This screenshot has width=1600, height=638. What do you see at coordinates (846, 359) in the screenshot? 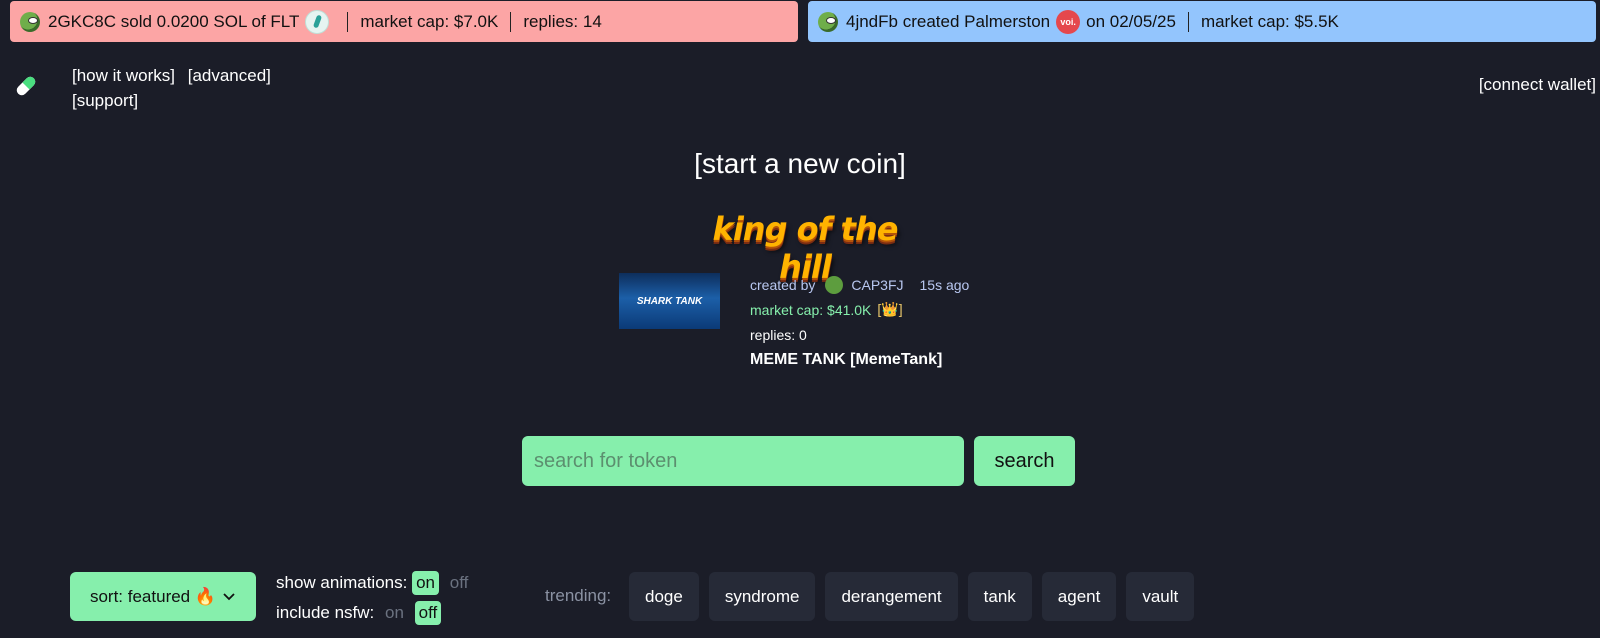
I see `king-coin-name: MEME TANK [MemeTank]` at bounding box center [846, 359].